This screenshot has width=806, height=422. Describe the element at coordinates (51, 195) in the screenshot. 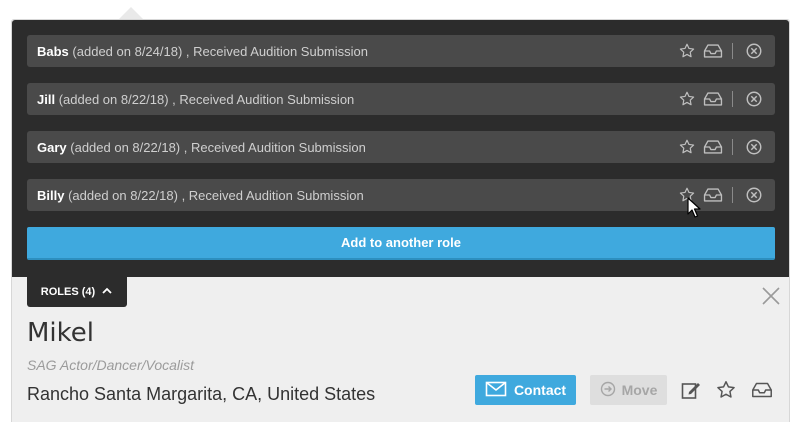

I see `role-name: Billy` at that location.